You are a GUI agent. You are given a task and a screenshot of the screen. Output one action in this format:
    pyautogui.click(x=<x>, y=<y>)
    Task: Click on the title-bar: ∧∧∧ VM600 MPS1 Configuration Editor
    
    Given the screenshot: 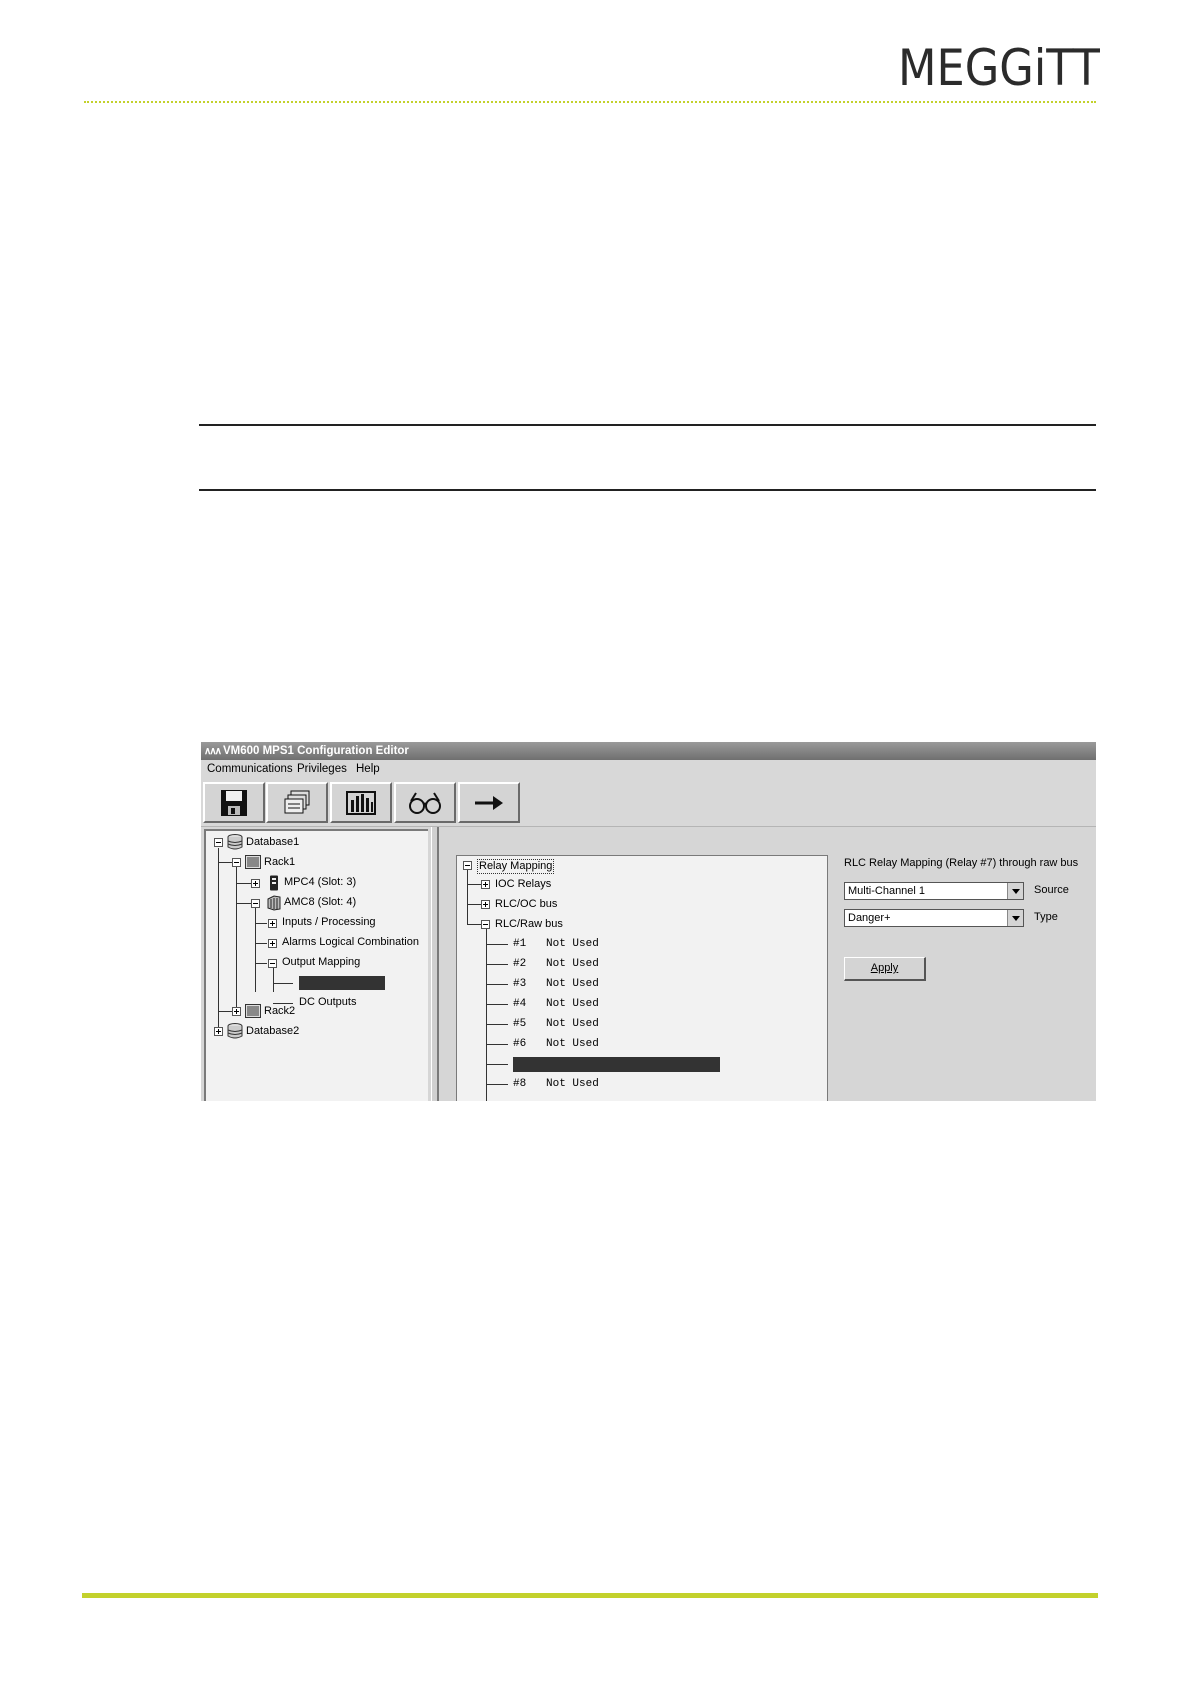 What is the action you would take?
    pyautogui.click(x=648, y=751)
    